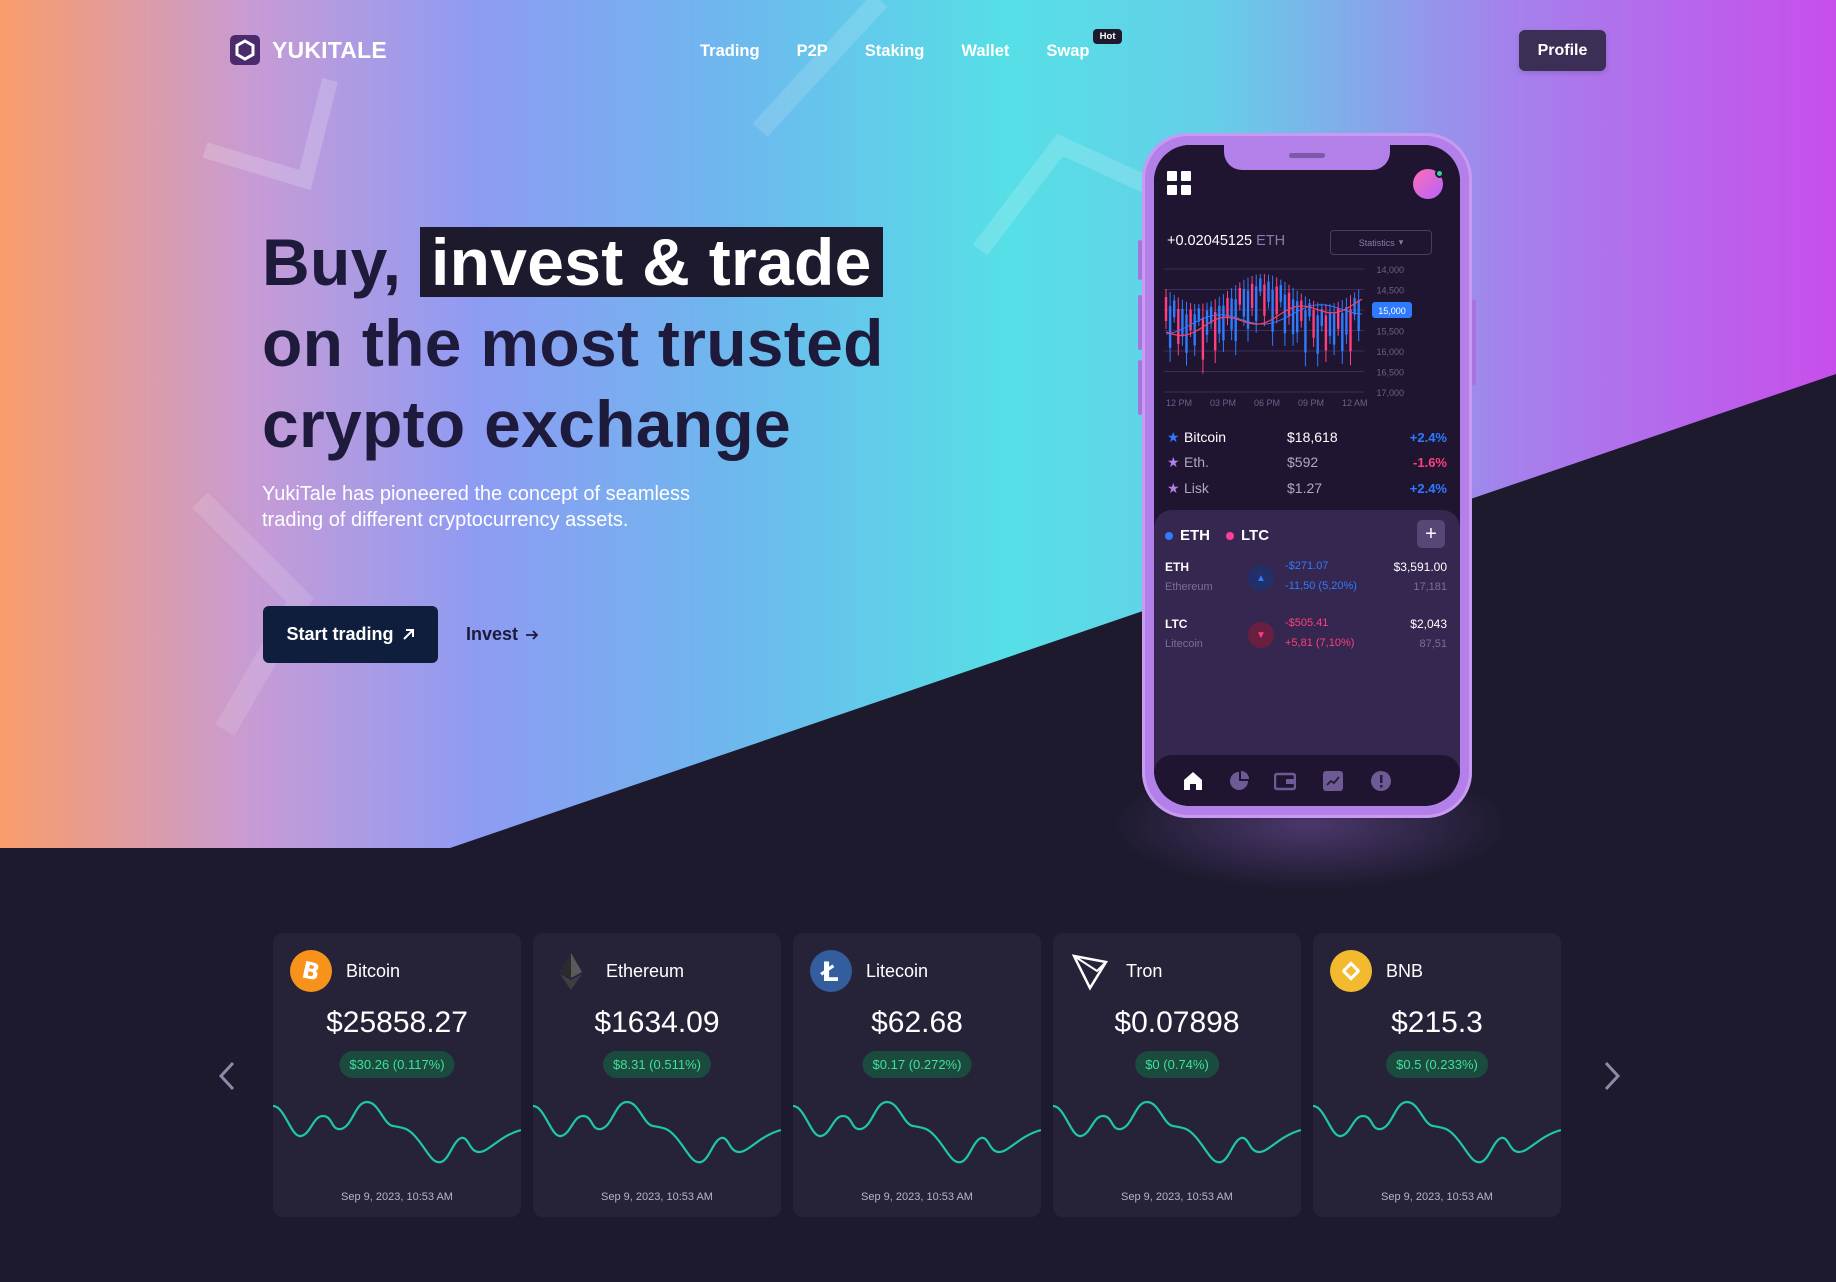  Describe the element at coordinates (1205, 437) in the screenshot. I see `coin-name: Bitcoin` at that location.